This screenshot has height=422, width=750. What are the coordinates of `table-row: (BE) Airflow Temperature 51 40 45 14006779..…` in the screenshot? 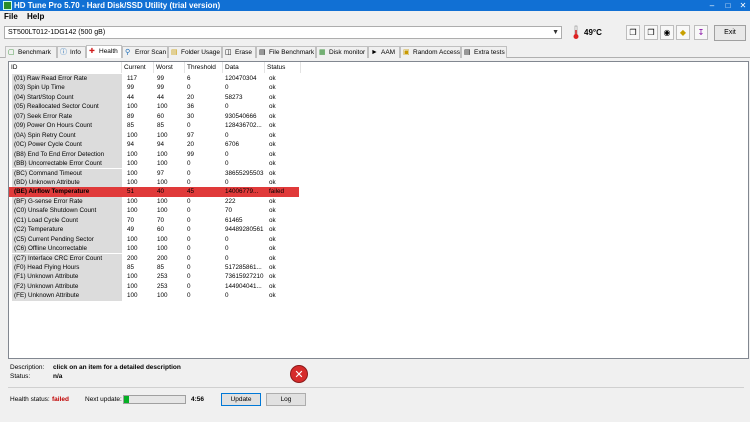 It's located at (154, 192).